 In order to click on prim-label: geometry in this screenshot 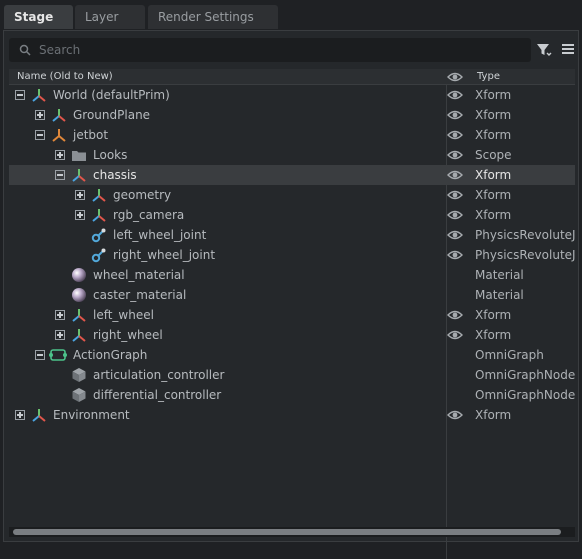, I will do `click(142, 195)`.